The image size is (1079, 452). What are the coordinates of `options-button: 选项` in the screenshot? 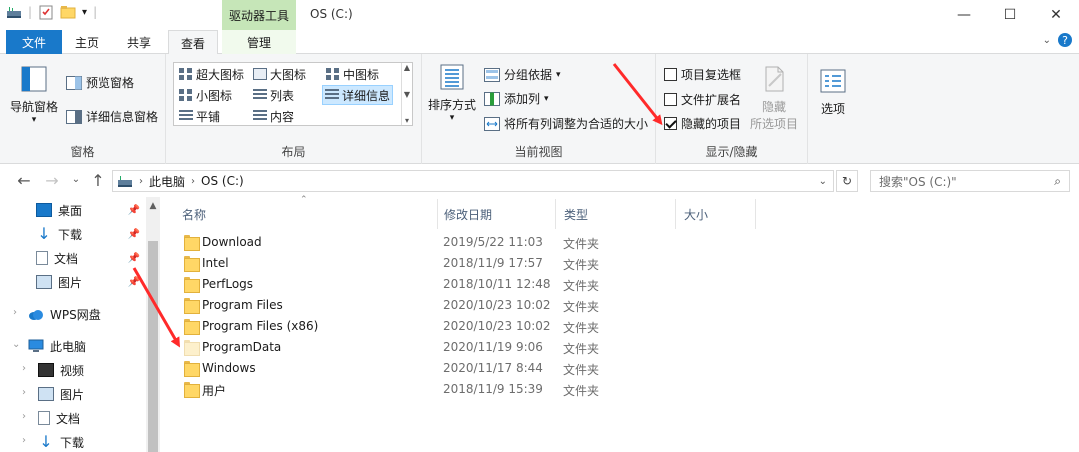 It's located at (833, 91).